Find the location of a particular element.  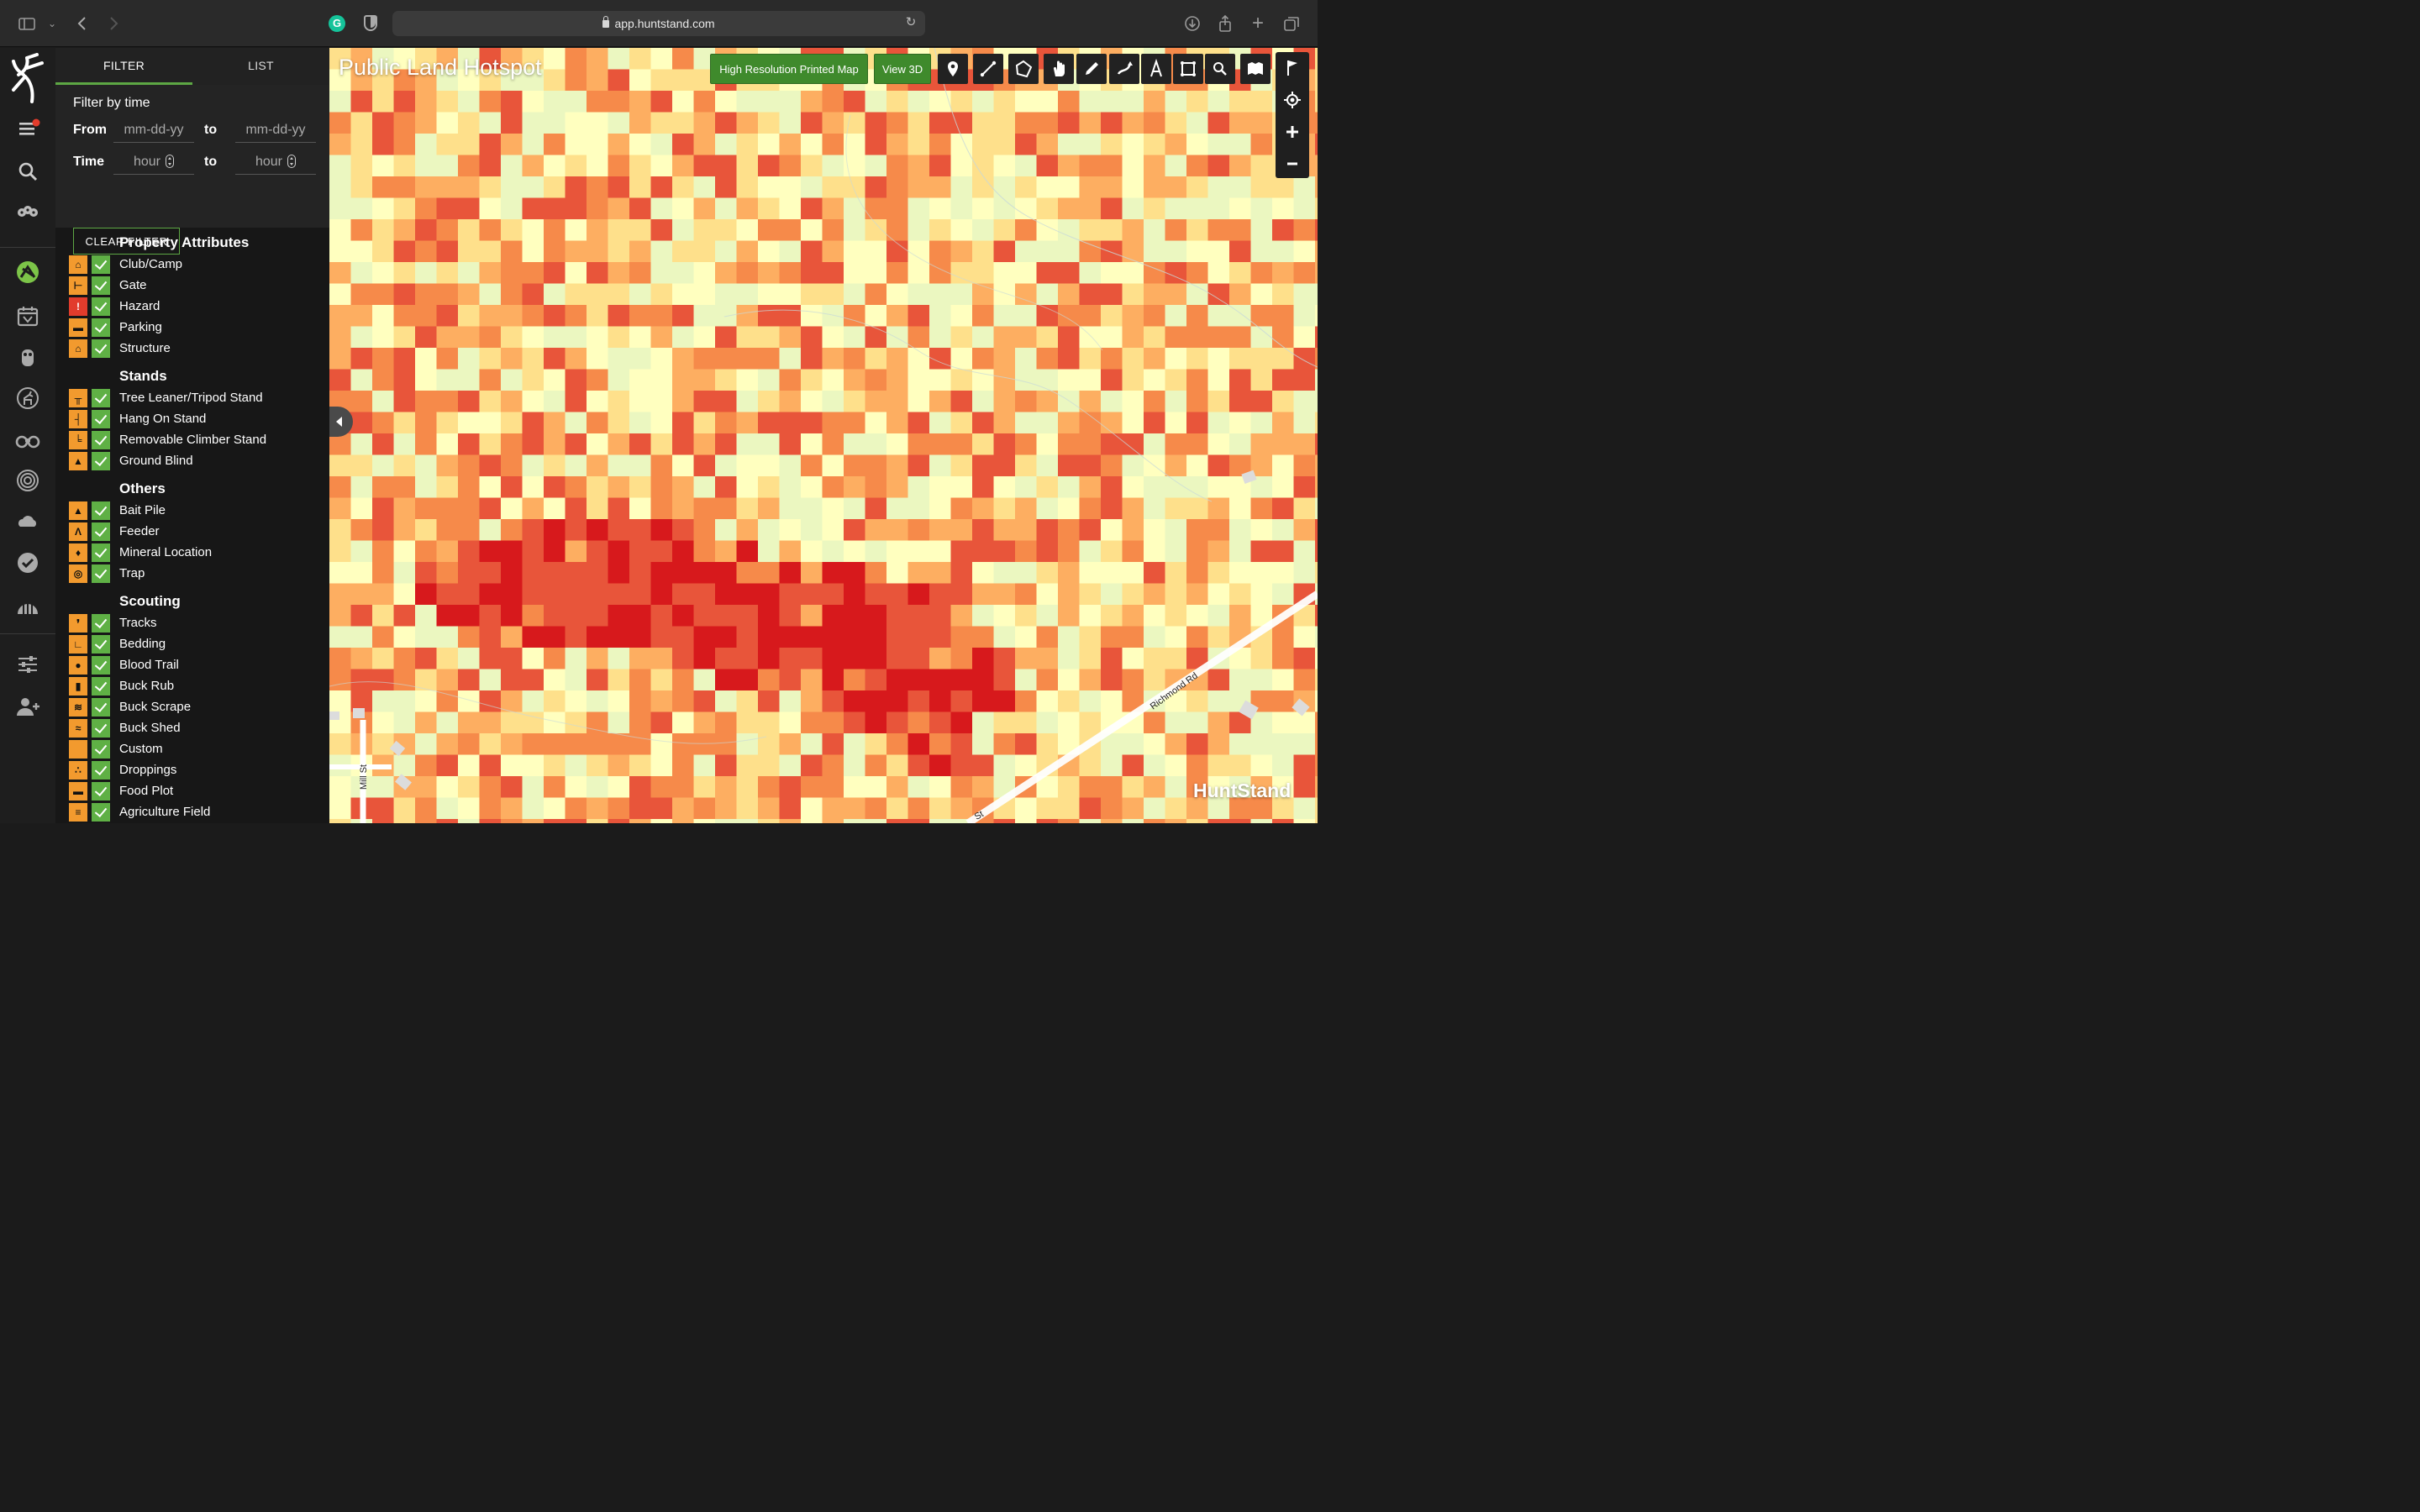

binoculars-icon is located at coordinates (27, 440).